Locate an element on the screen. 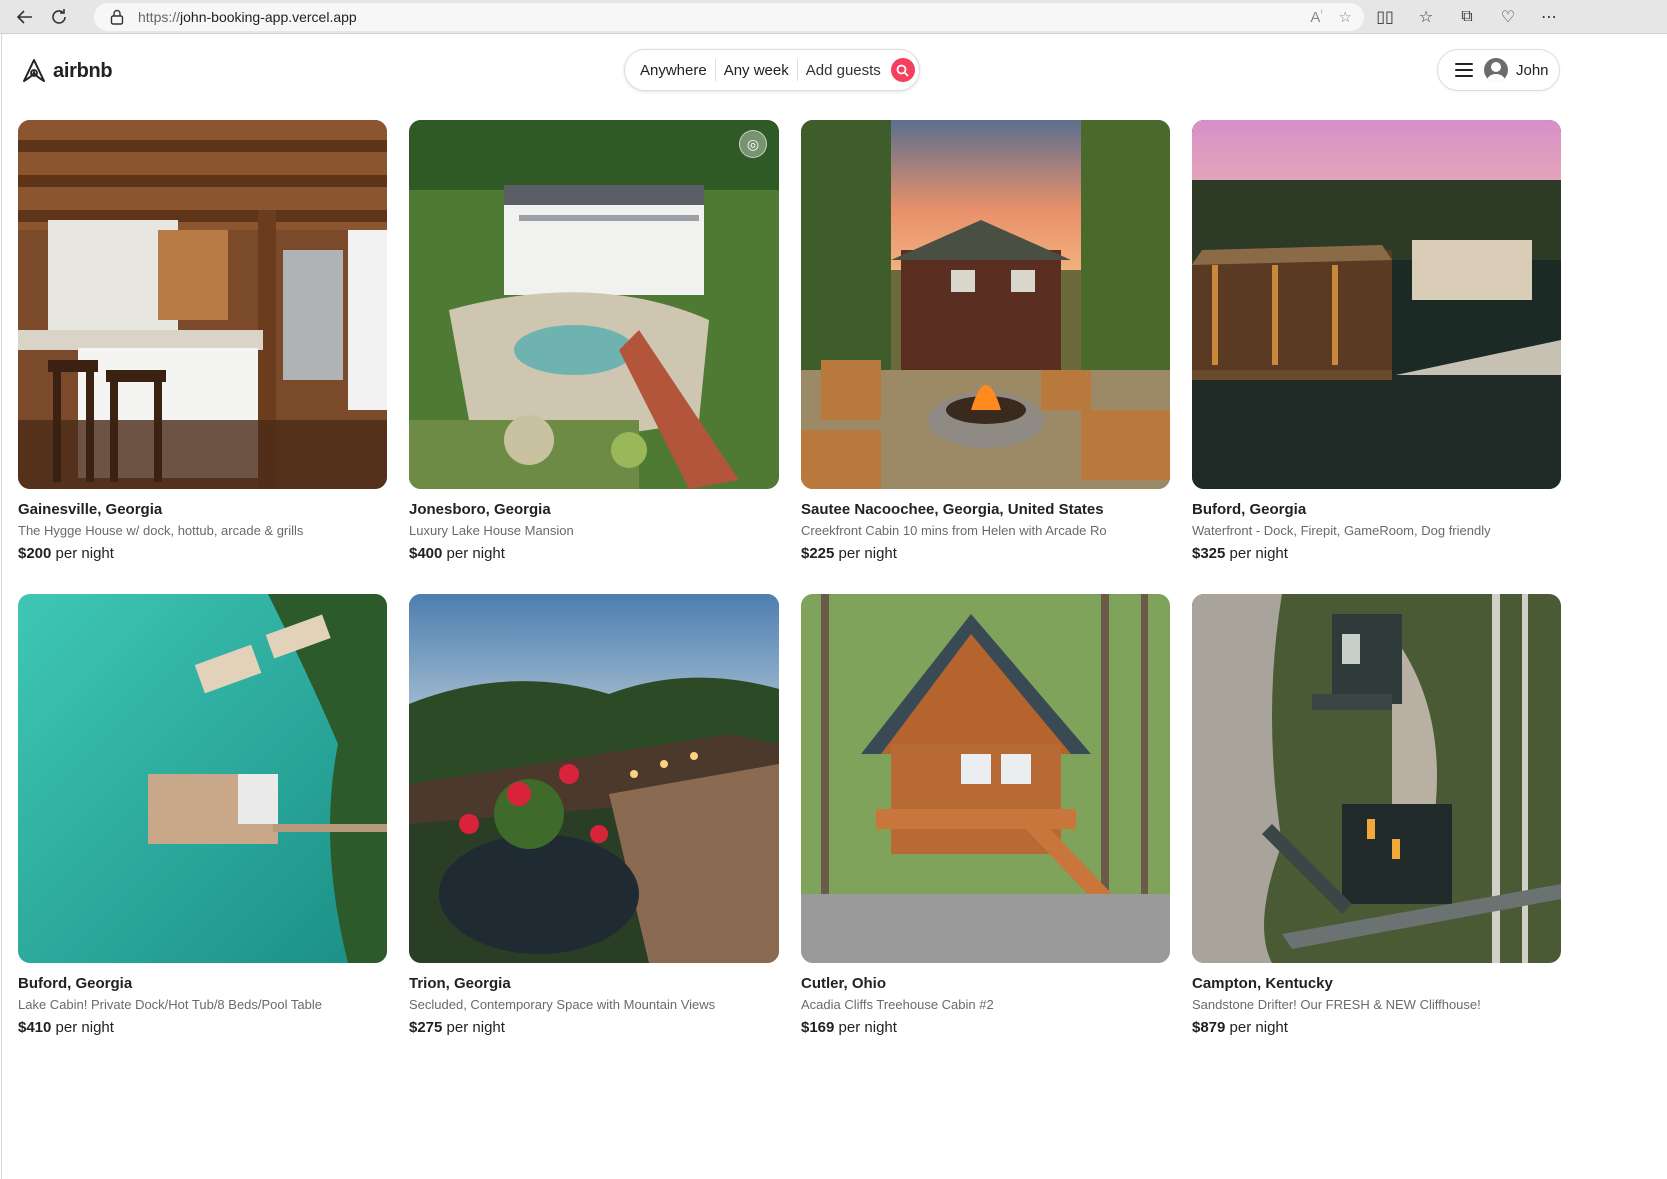  read-aloud-icon: A⁾ is located at coordinates (1316, 17).